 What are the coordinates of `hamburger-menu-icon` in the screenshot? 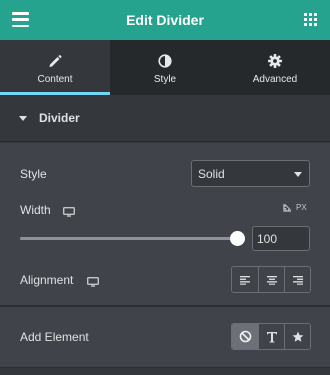 It's located at (20, 19).